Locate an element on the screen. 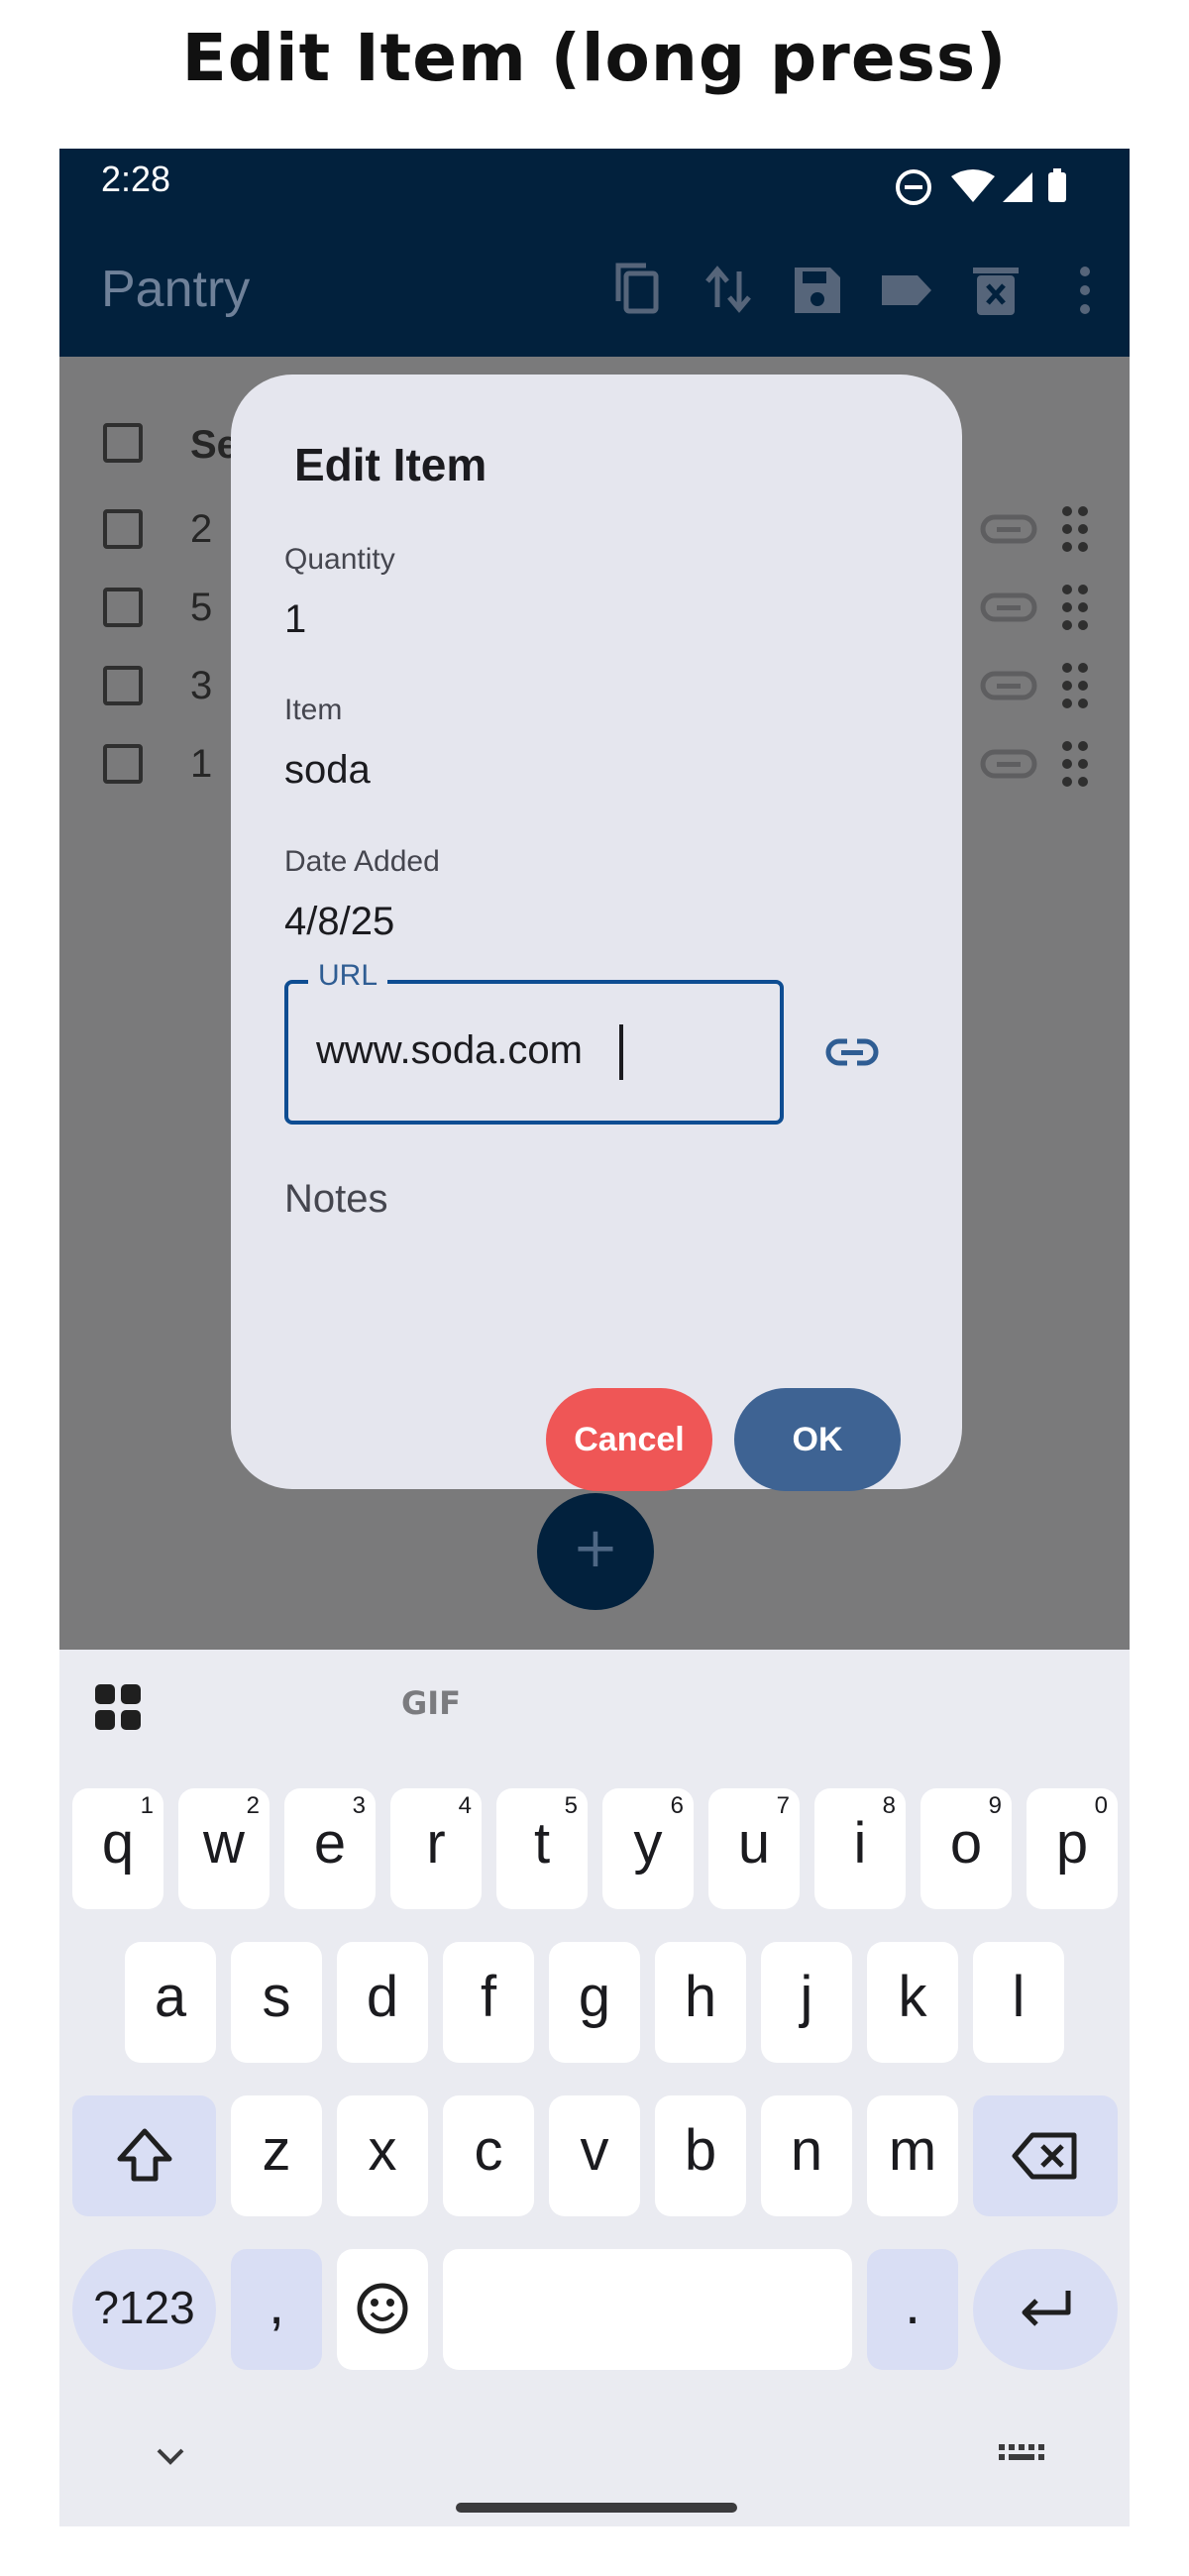 The width and height of the screenshot is (1189, 2576). text-cursor is located at coordinates (621, 1052).